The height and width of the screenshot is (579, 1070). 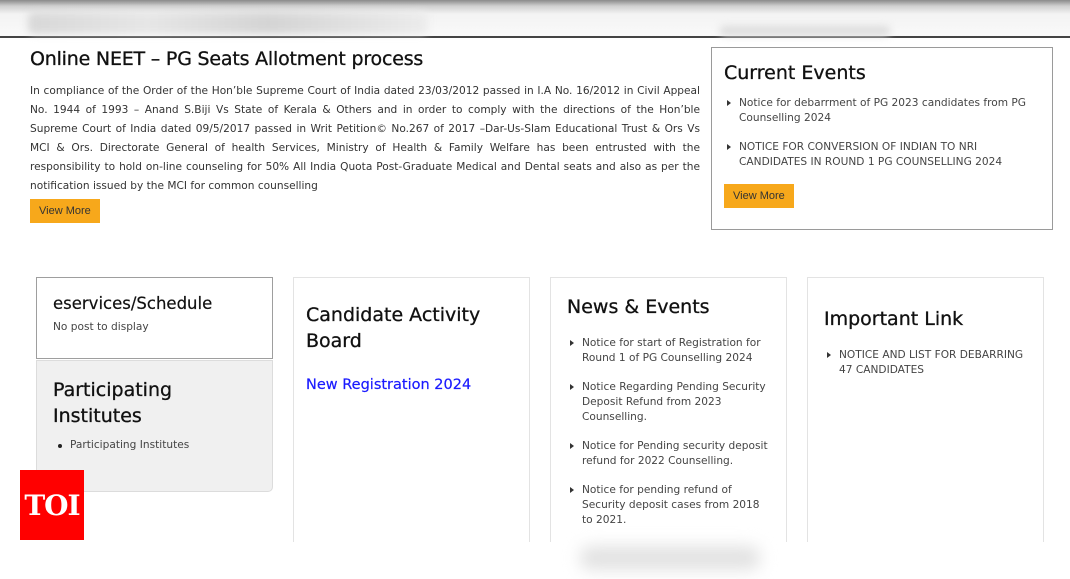 I want to click on participating-title: Participating Institutes, so click(x=113, y=403).